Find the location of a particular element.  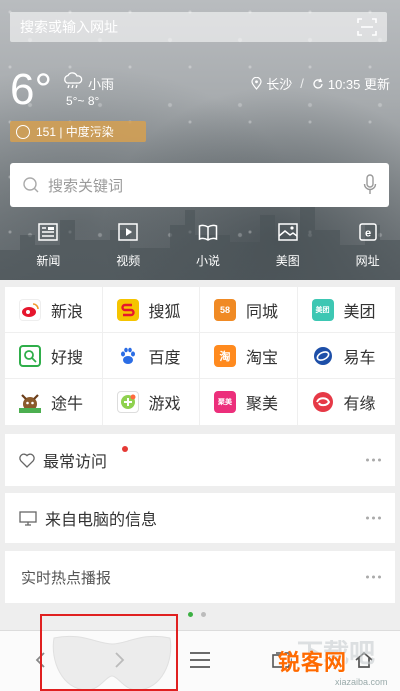

page-dot-active is located at coordinates (190, 614).